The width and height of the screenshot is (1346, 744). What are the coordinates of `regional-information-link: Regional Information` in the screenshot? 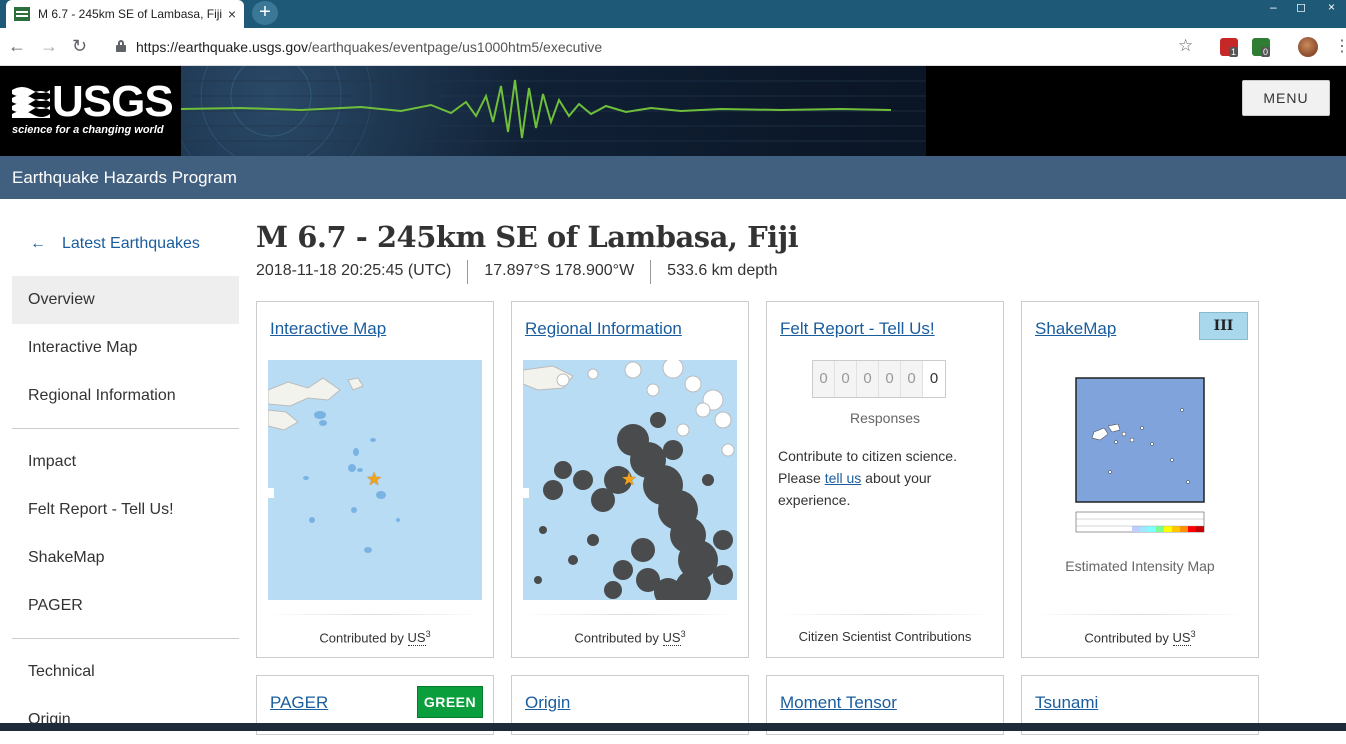 It's located at (603, 329).